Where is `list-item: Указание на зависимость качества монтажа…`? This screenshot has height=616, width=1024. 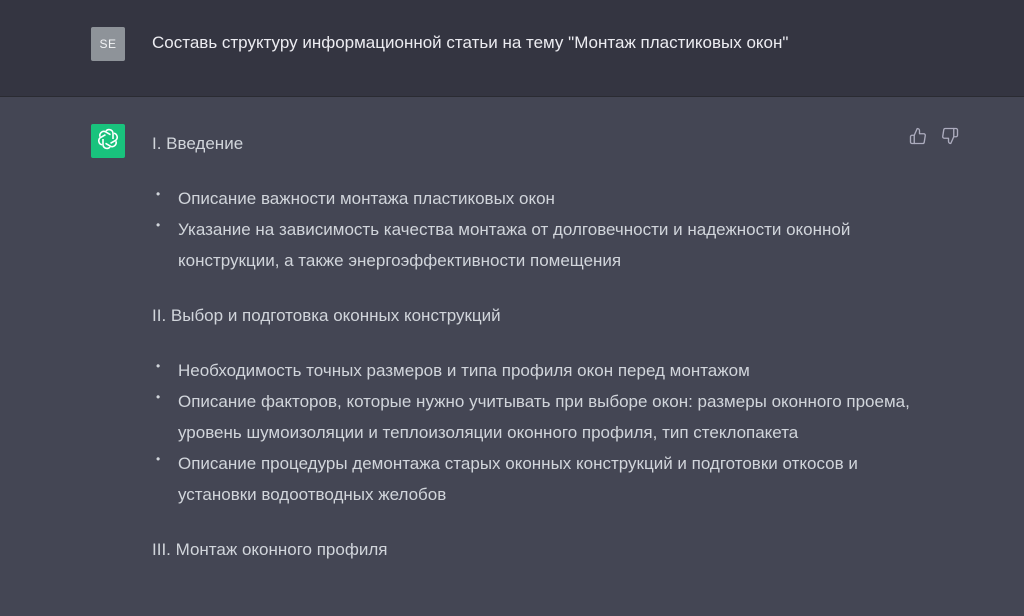
list-item: Указание на зависимость качества монтажа… is located at coordinates (532, 243).